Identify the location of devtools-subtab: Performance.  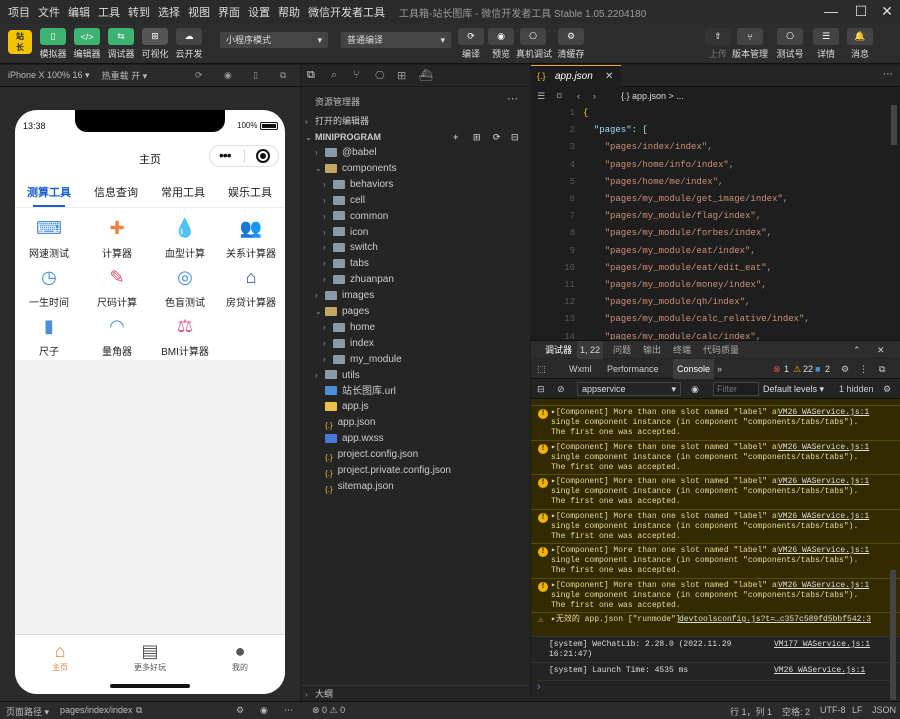
(633, 369).